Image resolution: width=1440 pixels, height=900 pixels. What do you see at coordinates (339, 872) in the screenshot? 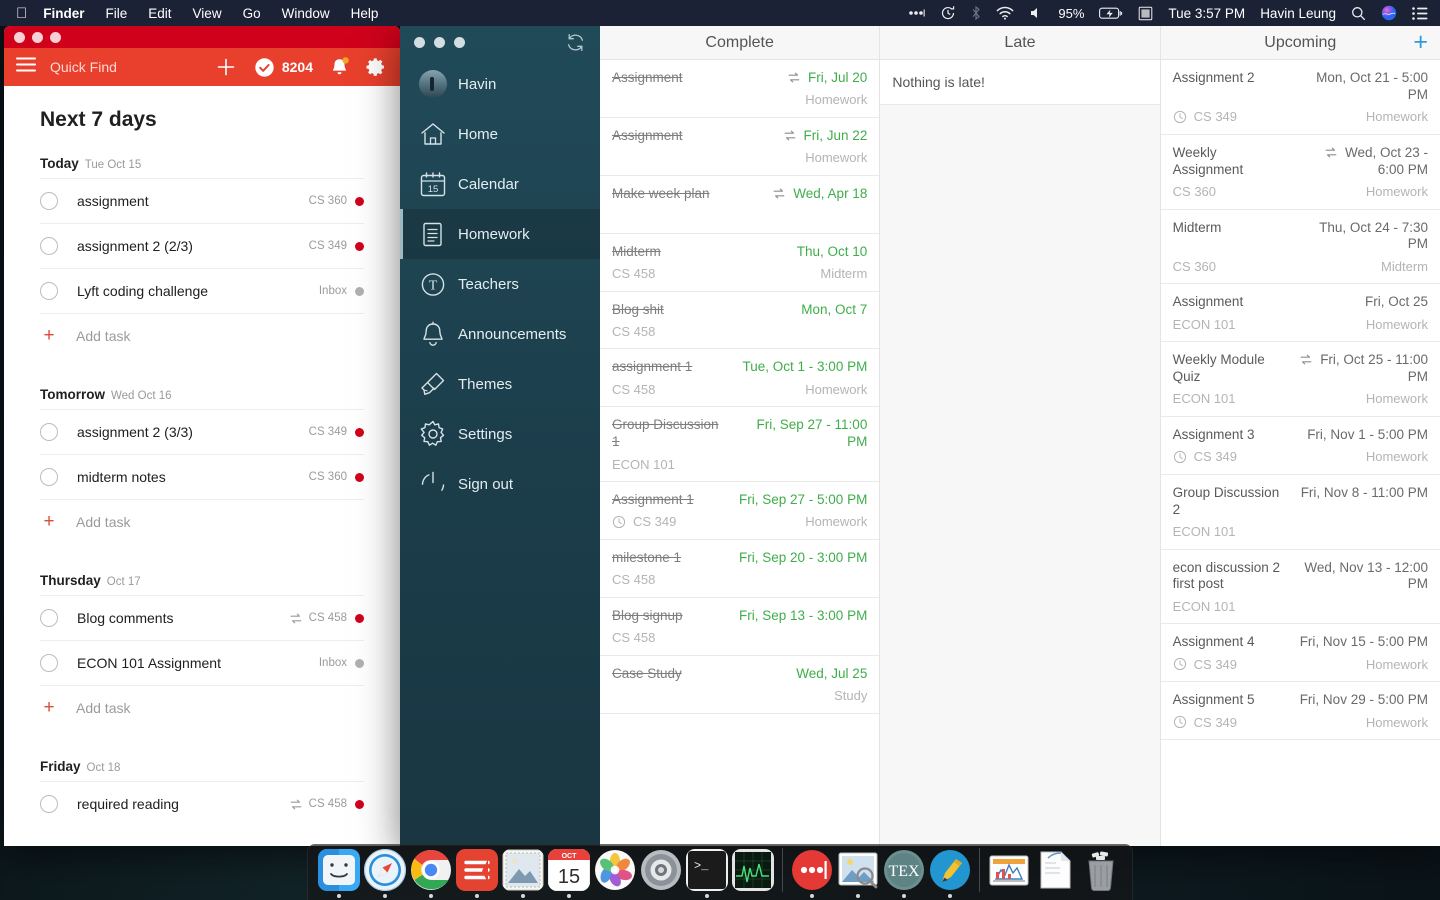
I see `dock-item-finder` at bounding box center [339, 872].